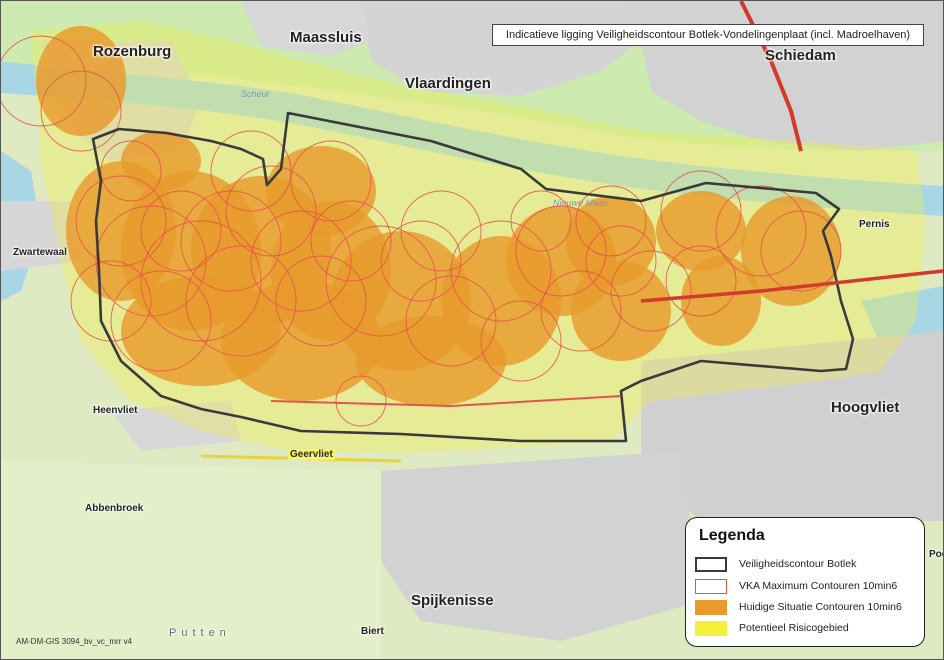 The image size is (944, 660). Describe the element at coordinates (820, 607) in the screenshot. I see `legend-label: Huidige Situatie Contouren 10min6` at that location.